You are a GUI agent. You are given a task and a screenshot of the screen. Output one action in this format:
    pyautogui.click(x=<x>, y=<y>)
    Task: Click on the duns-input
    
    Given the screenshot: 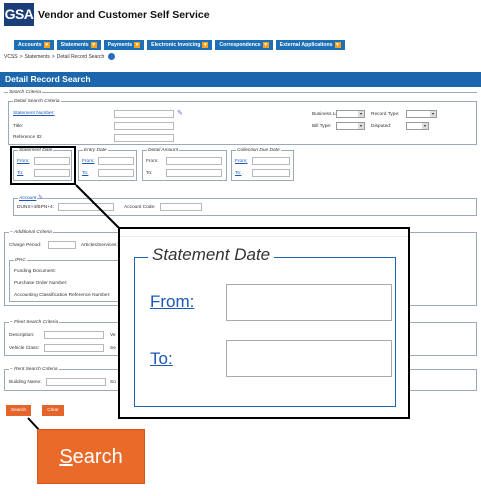 What is the action you would take?
    pyautogui.click(x=86, y=207)
    